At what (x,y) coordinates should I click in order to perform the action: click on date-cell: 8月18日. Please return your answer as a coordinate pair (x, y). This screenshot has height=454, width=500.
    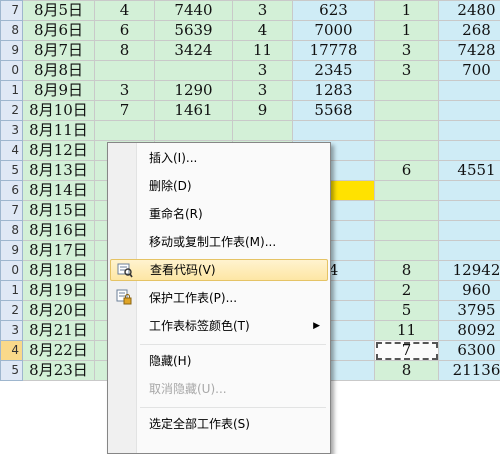
    Looking at the image, I should click on (59, 271).